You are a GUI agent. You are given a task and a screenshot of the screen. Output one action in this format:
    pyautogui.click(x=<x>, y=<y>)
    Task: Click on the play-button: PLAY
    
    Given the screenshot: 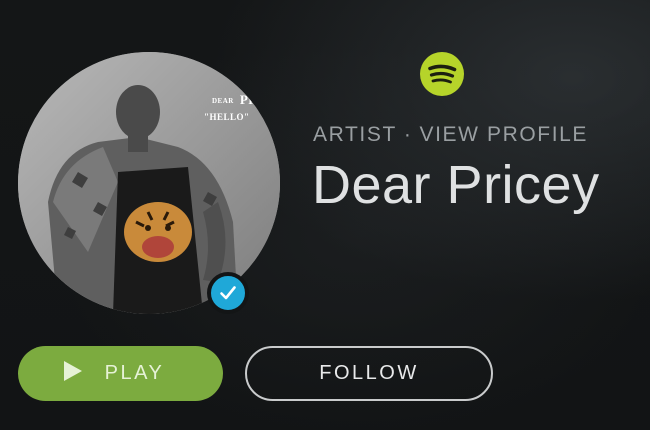 What is the action you would take?
    pyautogui.click(x=120, y=373)
    